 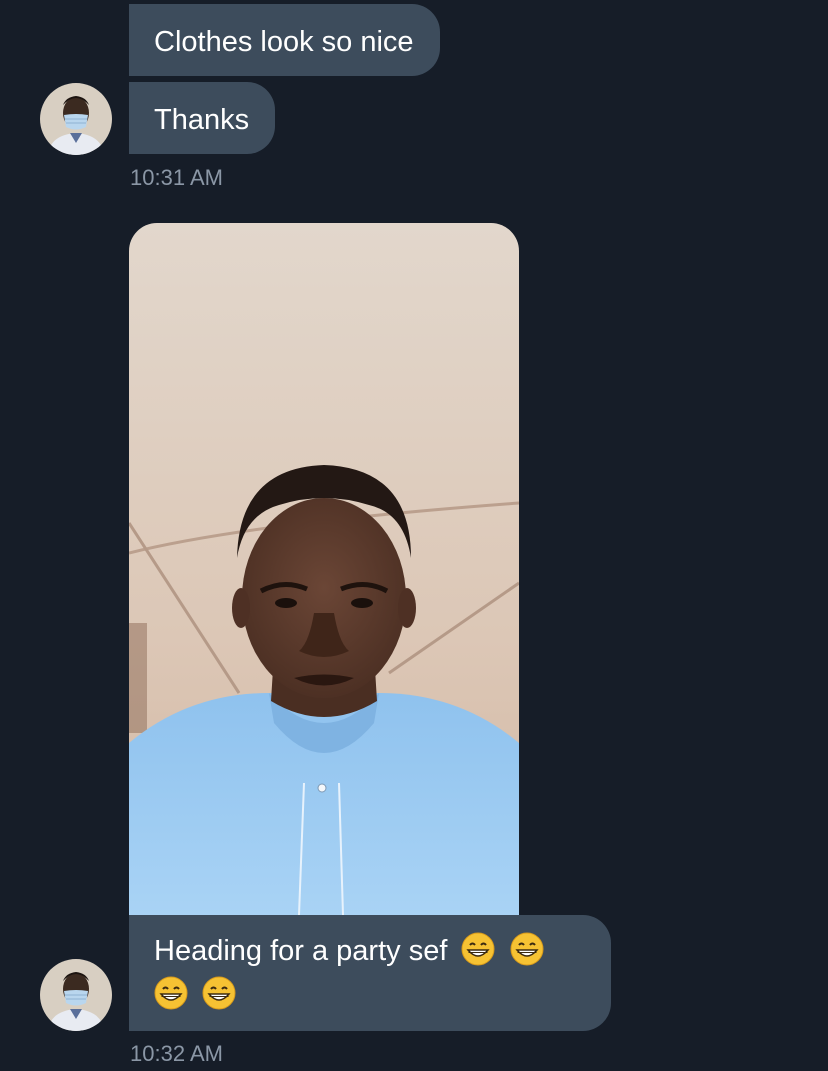 I want to click on message-bubble: Clothes look so nice, so click(x=284, y=40).